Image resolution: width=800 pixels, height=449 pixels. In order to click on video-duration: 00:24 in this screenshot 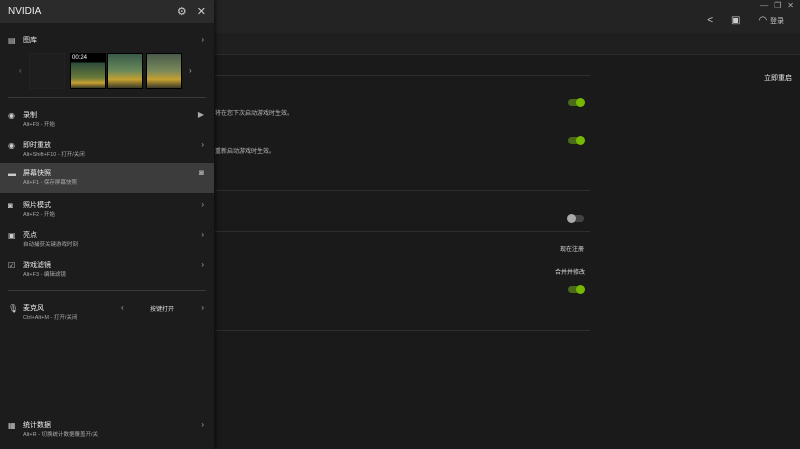, I will do `click(80, 58)`.